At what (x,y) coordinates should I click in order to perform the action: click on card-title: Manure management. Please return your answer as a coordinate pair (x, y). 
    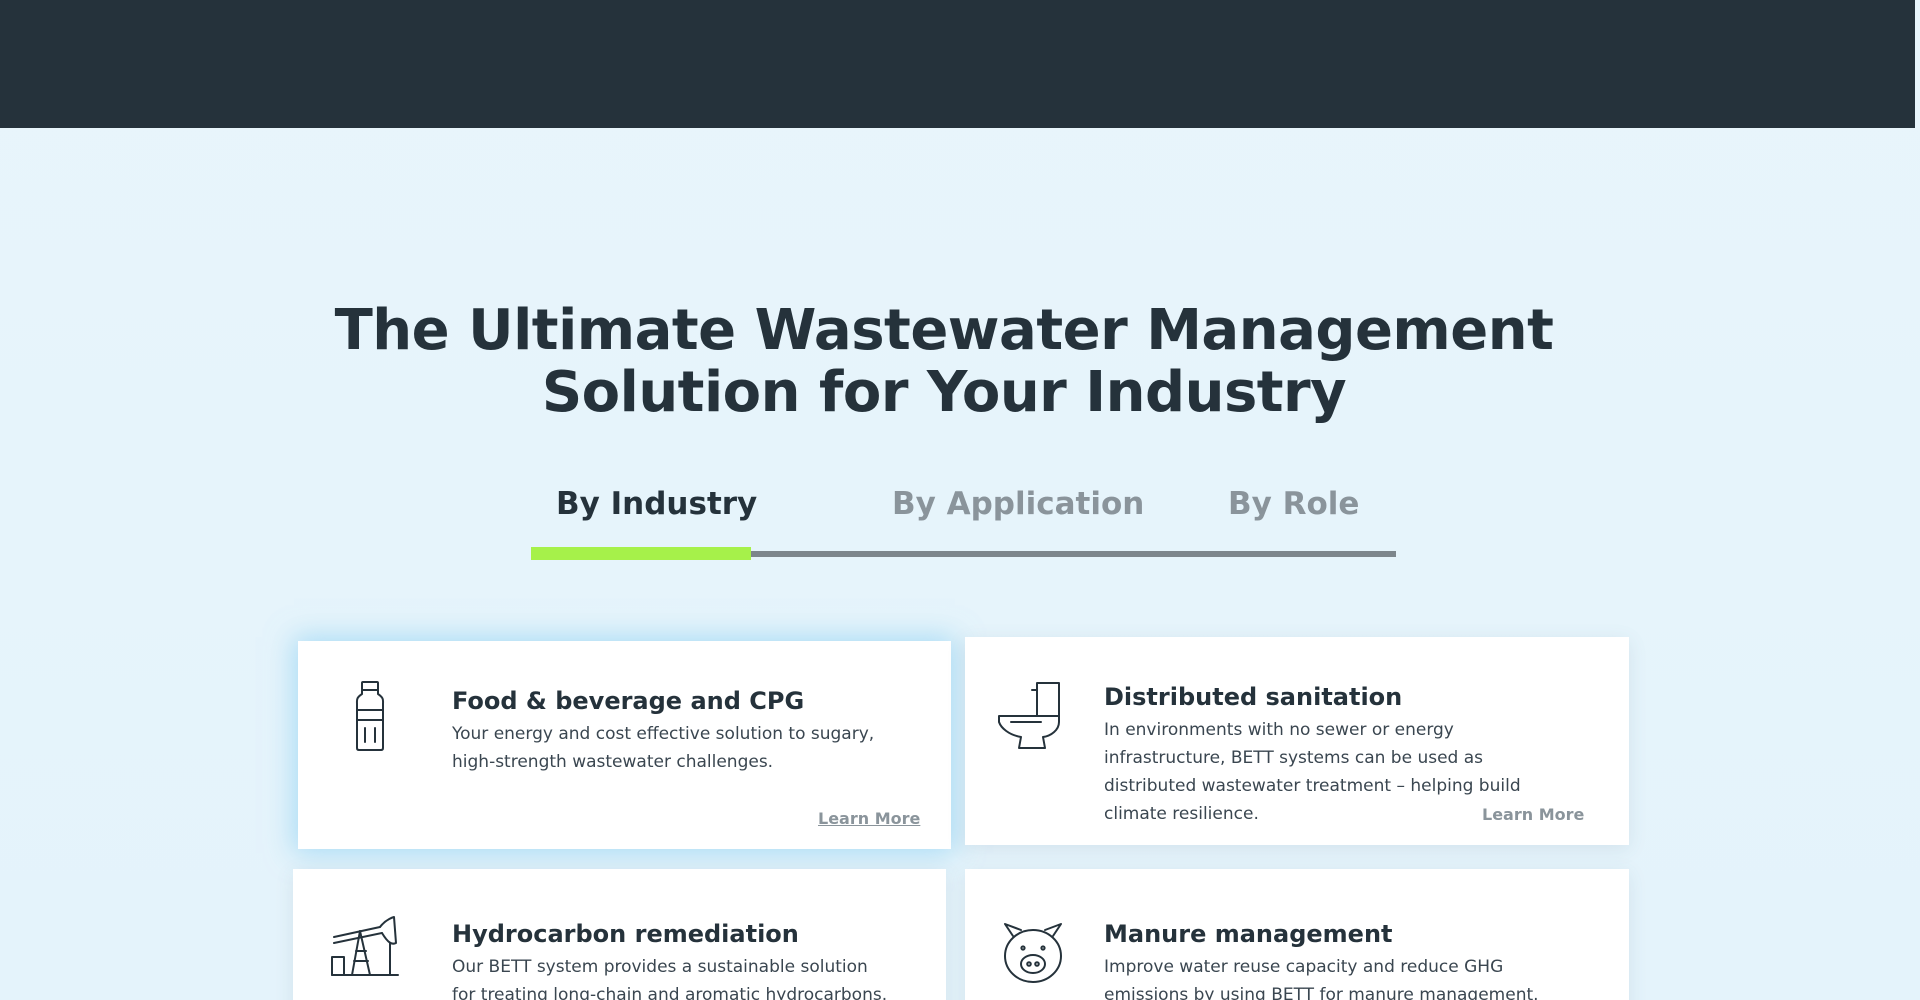
    Looking at the image, I should click on (1248, 934).